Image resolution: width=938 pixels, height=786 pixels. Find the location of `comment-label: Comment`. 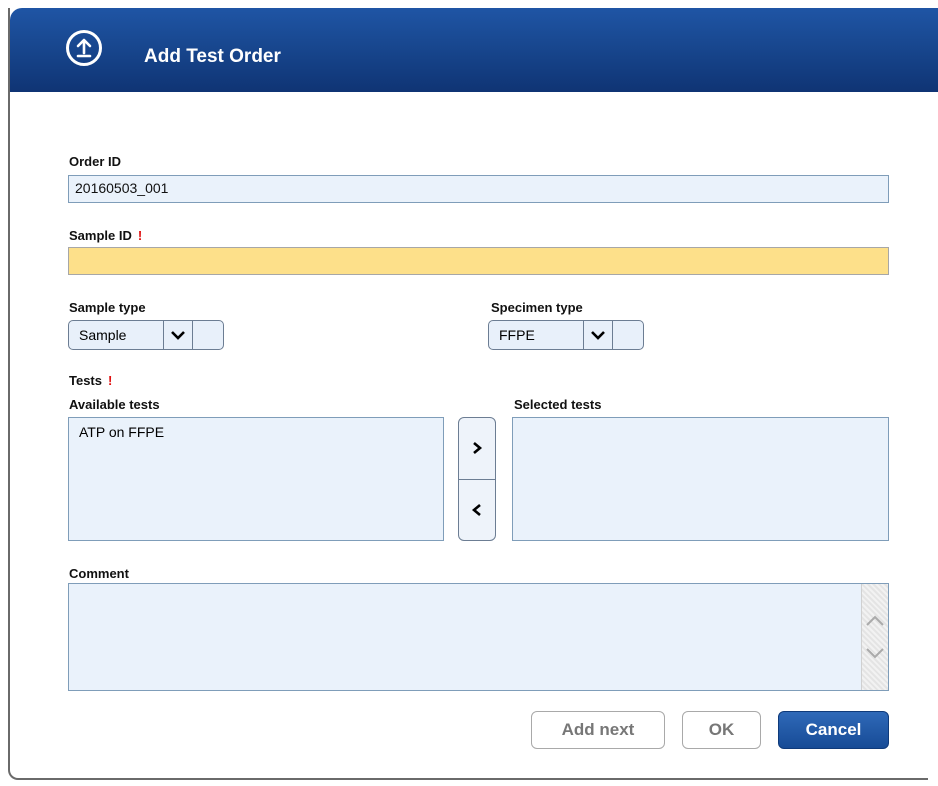

comment-label: Comment is located at coordinates (99, 573).